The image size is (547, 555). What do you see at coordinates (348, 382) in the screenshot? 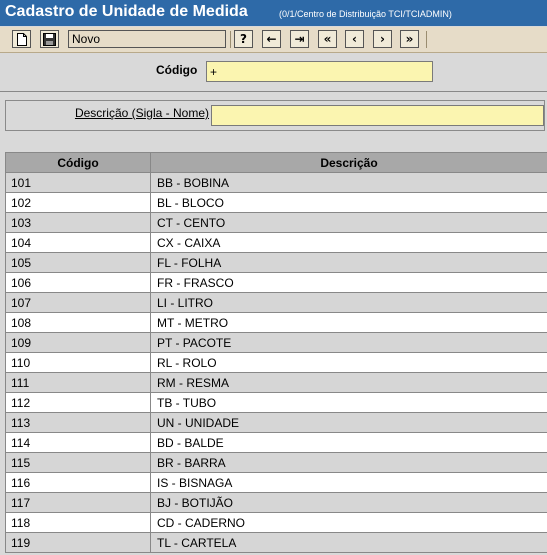
I see `descricao-cell: RM - RESMA` at bounding box center [348, 382].